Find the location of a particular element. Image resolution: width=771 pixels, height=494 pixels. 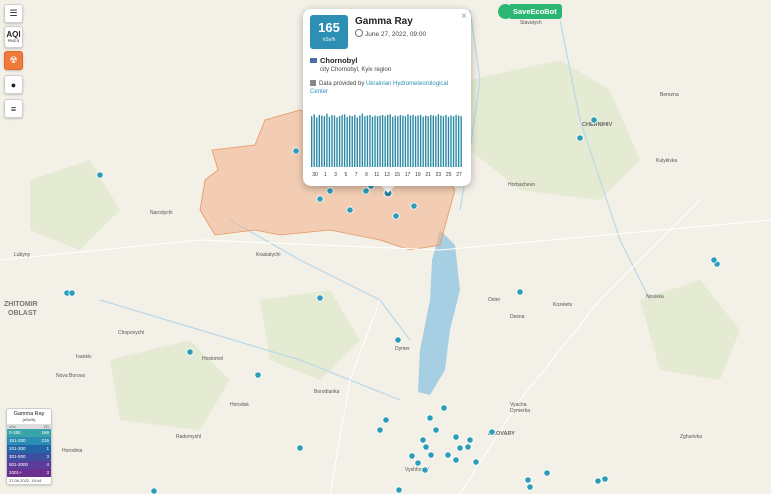

city-icon is located at coordinates (313, 60).